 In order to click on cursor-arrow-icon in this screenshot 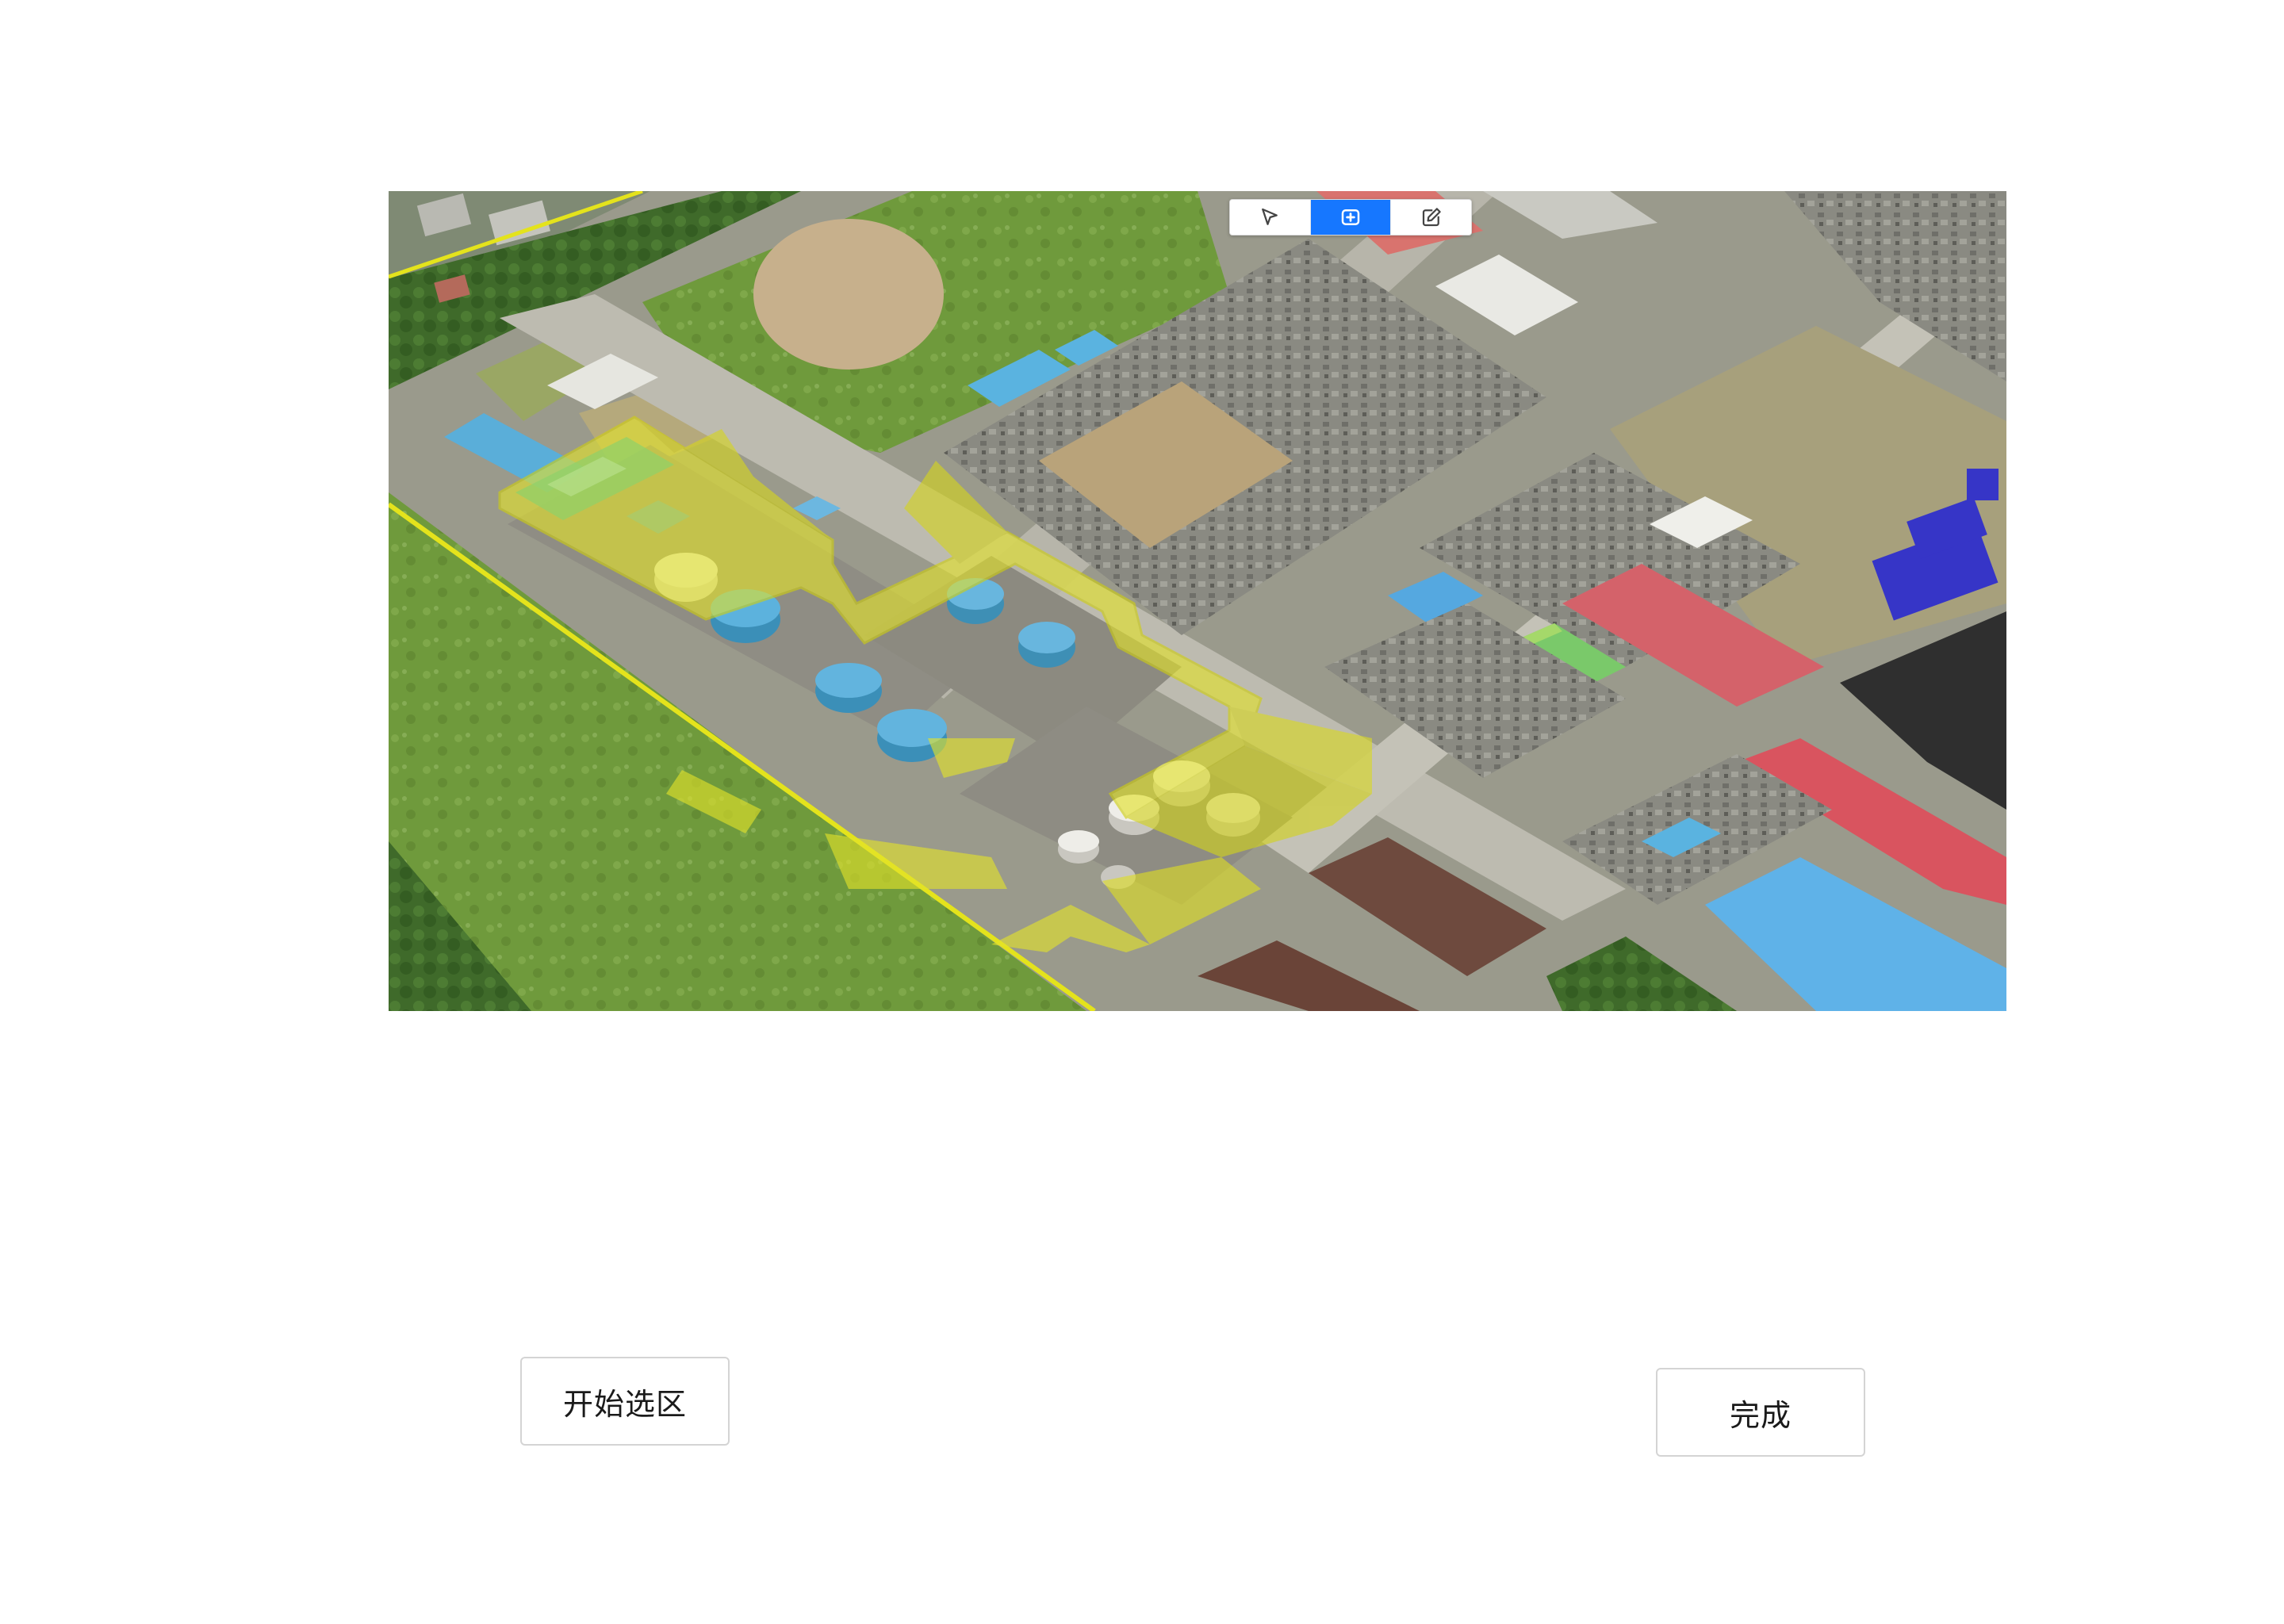, I will do `click(1270, 217)`.